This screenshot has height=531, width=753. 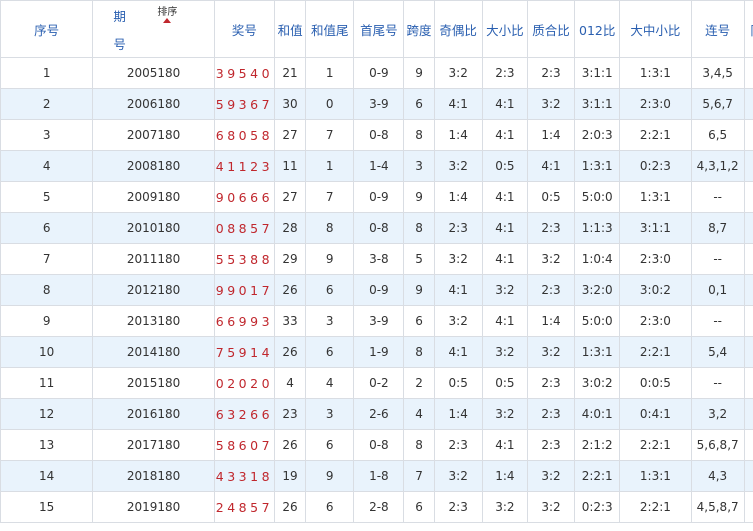 What do you see at coordinates (655, 166) in the screenshot?
I see `cell-big-mid-small: 0:2:3` at bounding box center [655, 166].